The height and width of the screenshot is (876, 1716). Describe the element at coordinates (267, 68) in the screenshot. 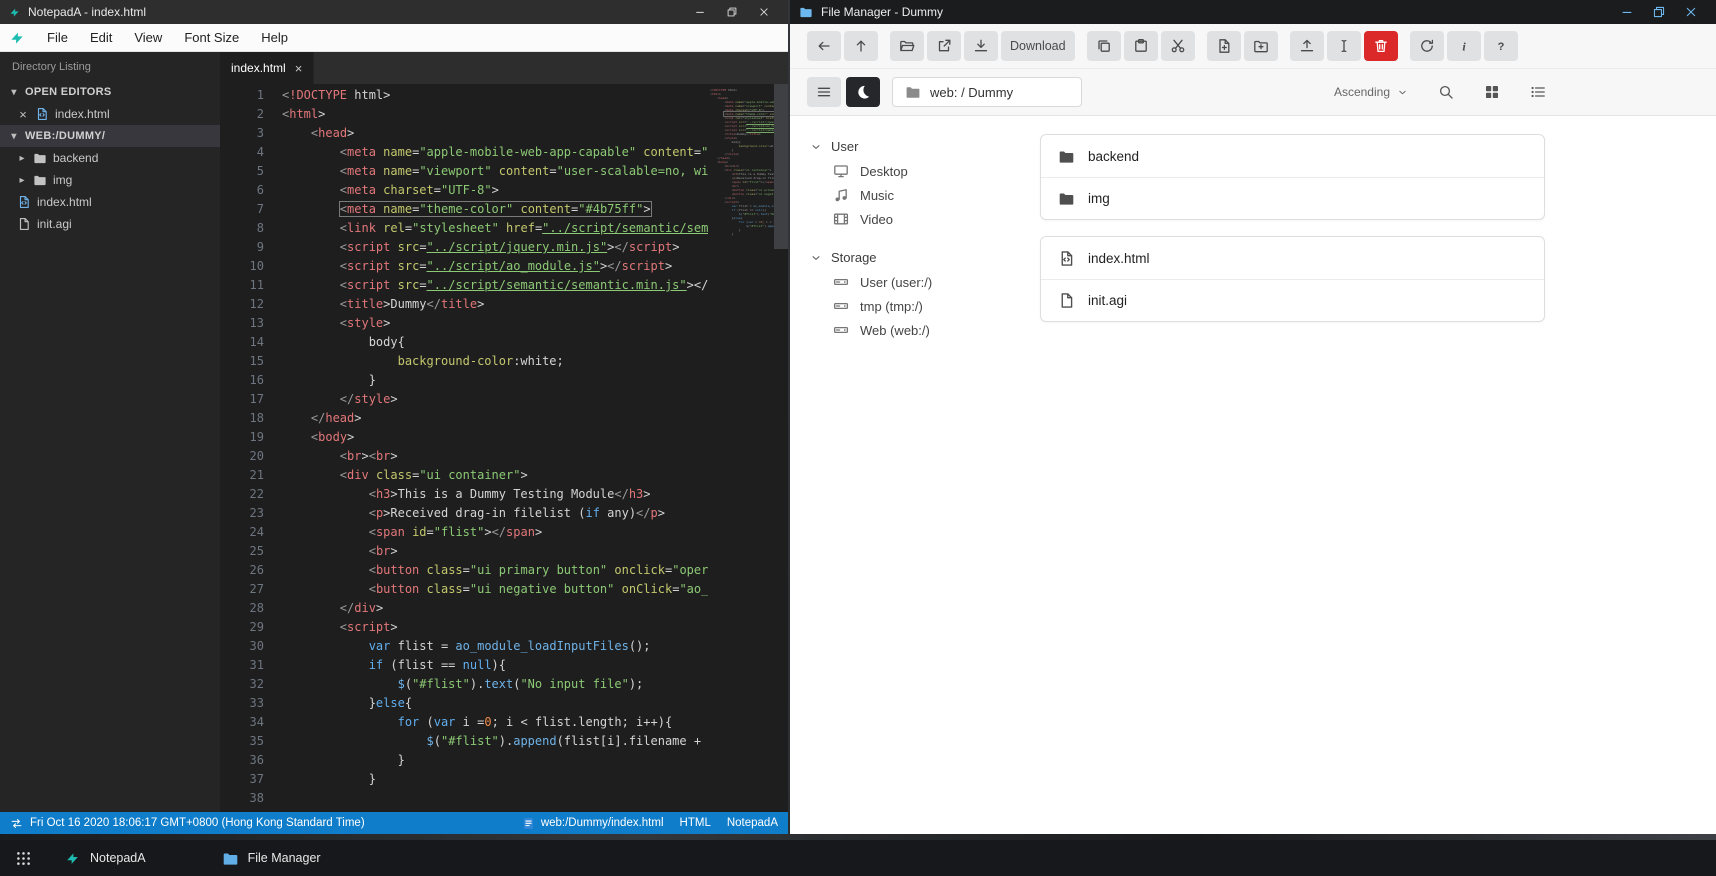

I see `tab-index-html: index.html ×` at that location.